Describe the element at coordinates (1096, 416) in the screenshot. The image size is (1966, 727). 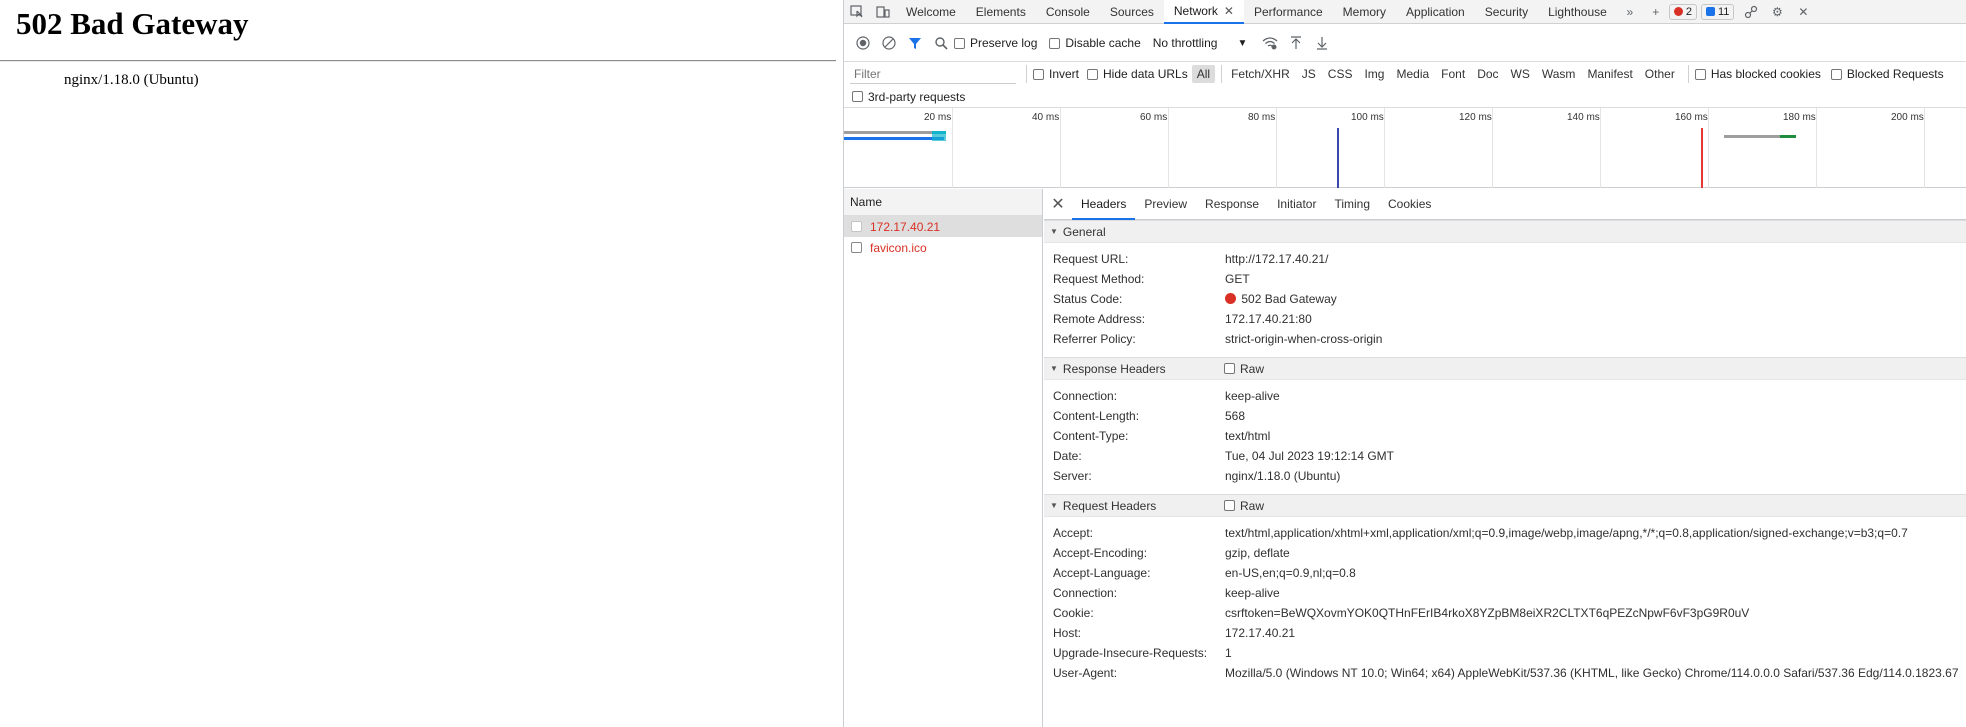
I see `header-key: Content-Length:` at that location.